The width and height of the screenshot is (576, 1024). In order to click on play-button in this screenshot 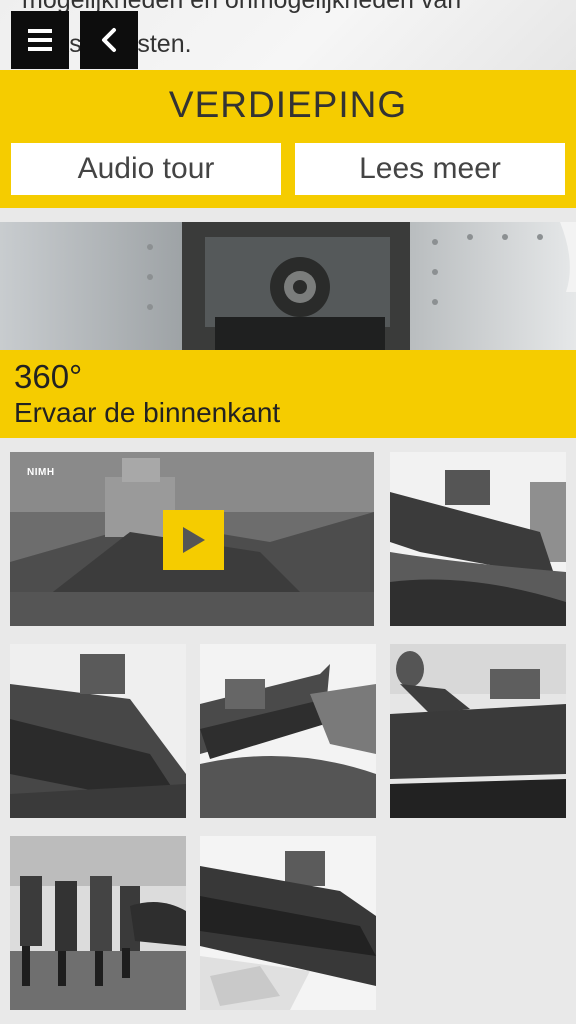, I will do `click(193, 540)`.